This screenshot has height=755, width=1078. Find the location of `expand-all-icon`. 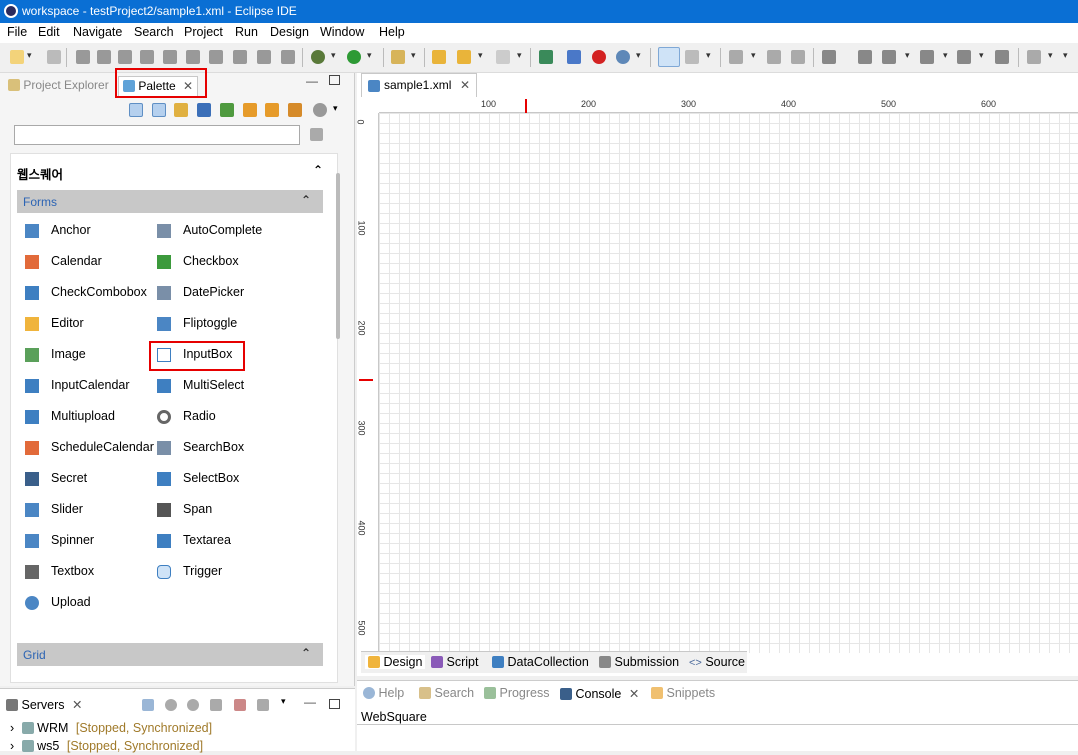

expand-all-icon is located at coordinates (159, 110).